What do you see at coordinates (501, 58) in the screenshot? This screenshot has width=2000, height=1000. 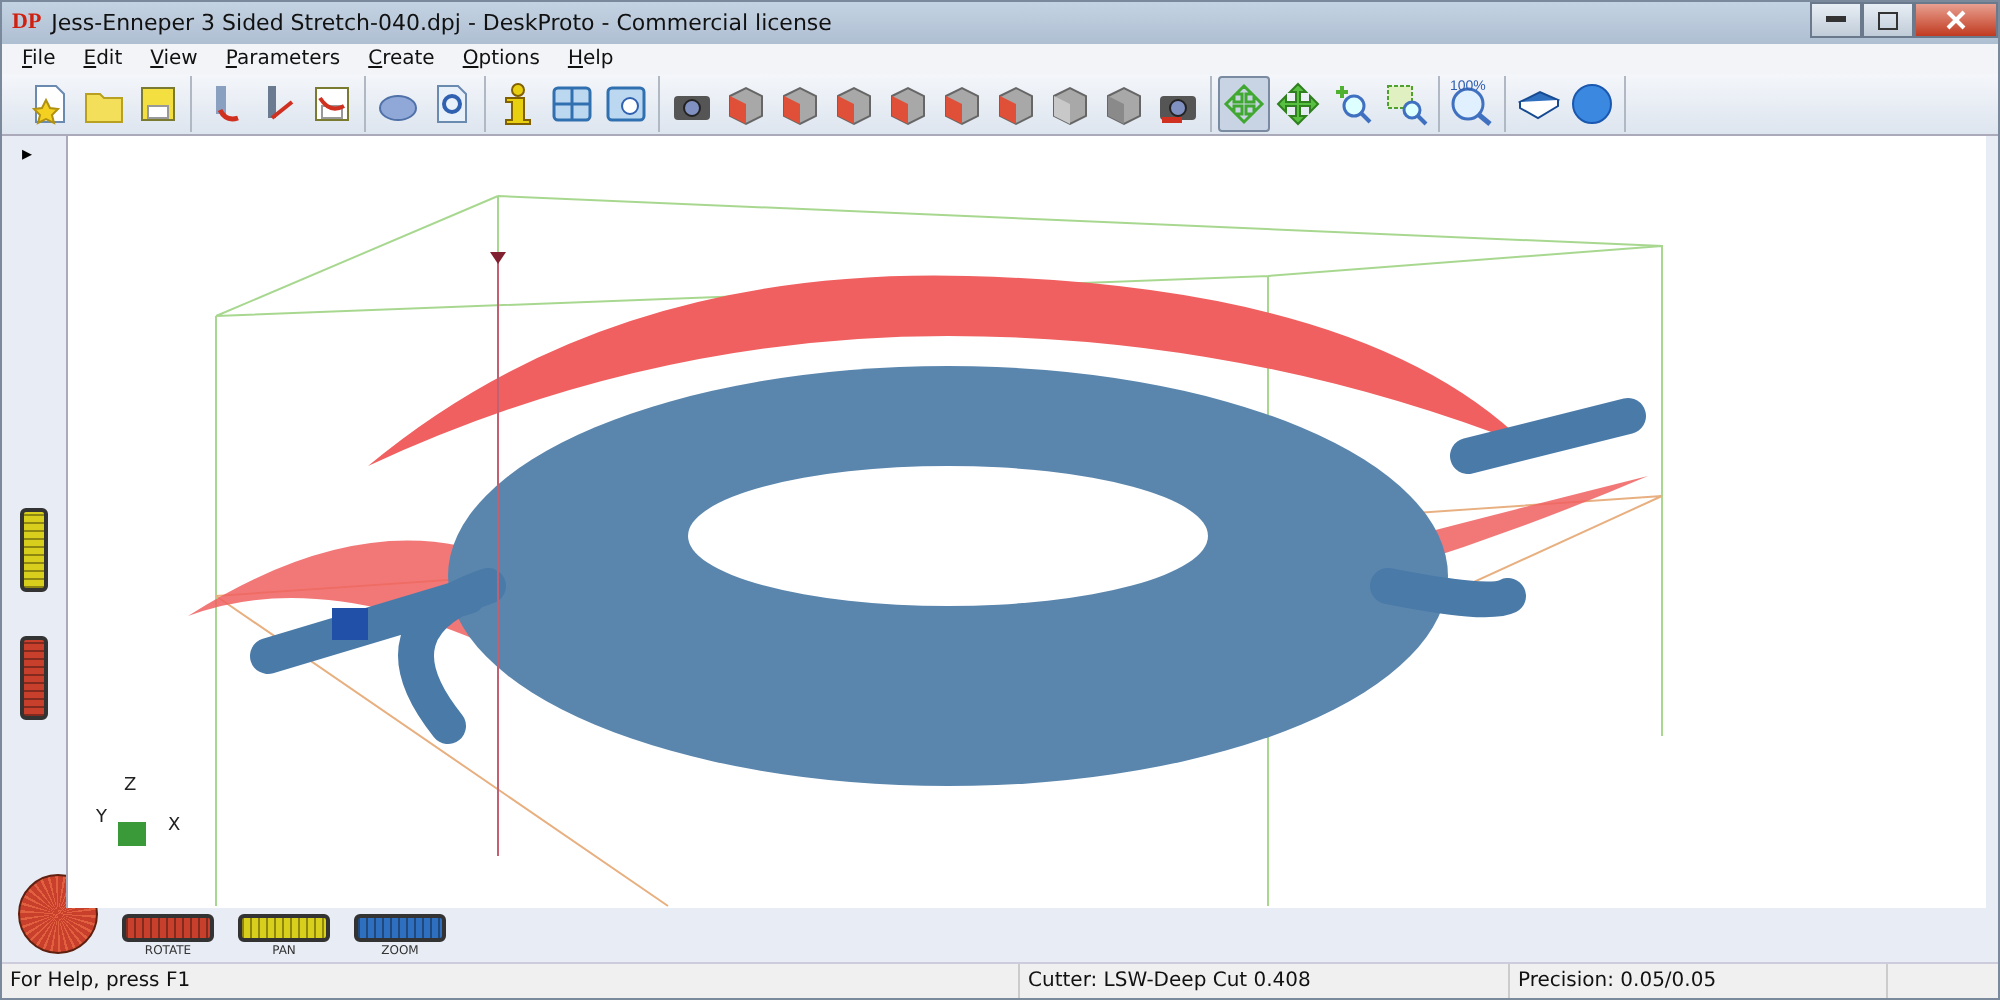 I see `menu-item: Options` at bounding box center [501, 58].